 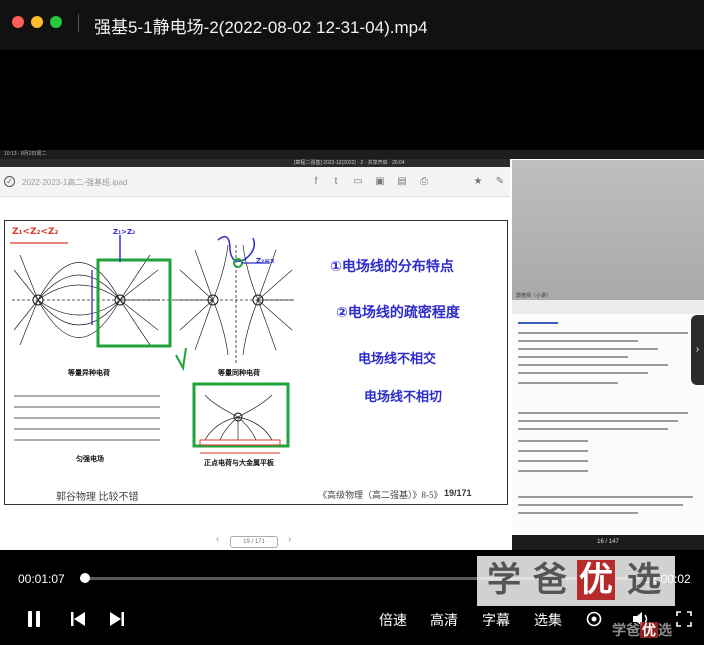 What do you see at coordinates (89, 373) in the screenshot?
I see `figure-label-1: 等量异种电荷` at bounding box center [89, 373].